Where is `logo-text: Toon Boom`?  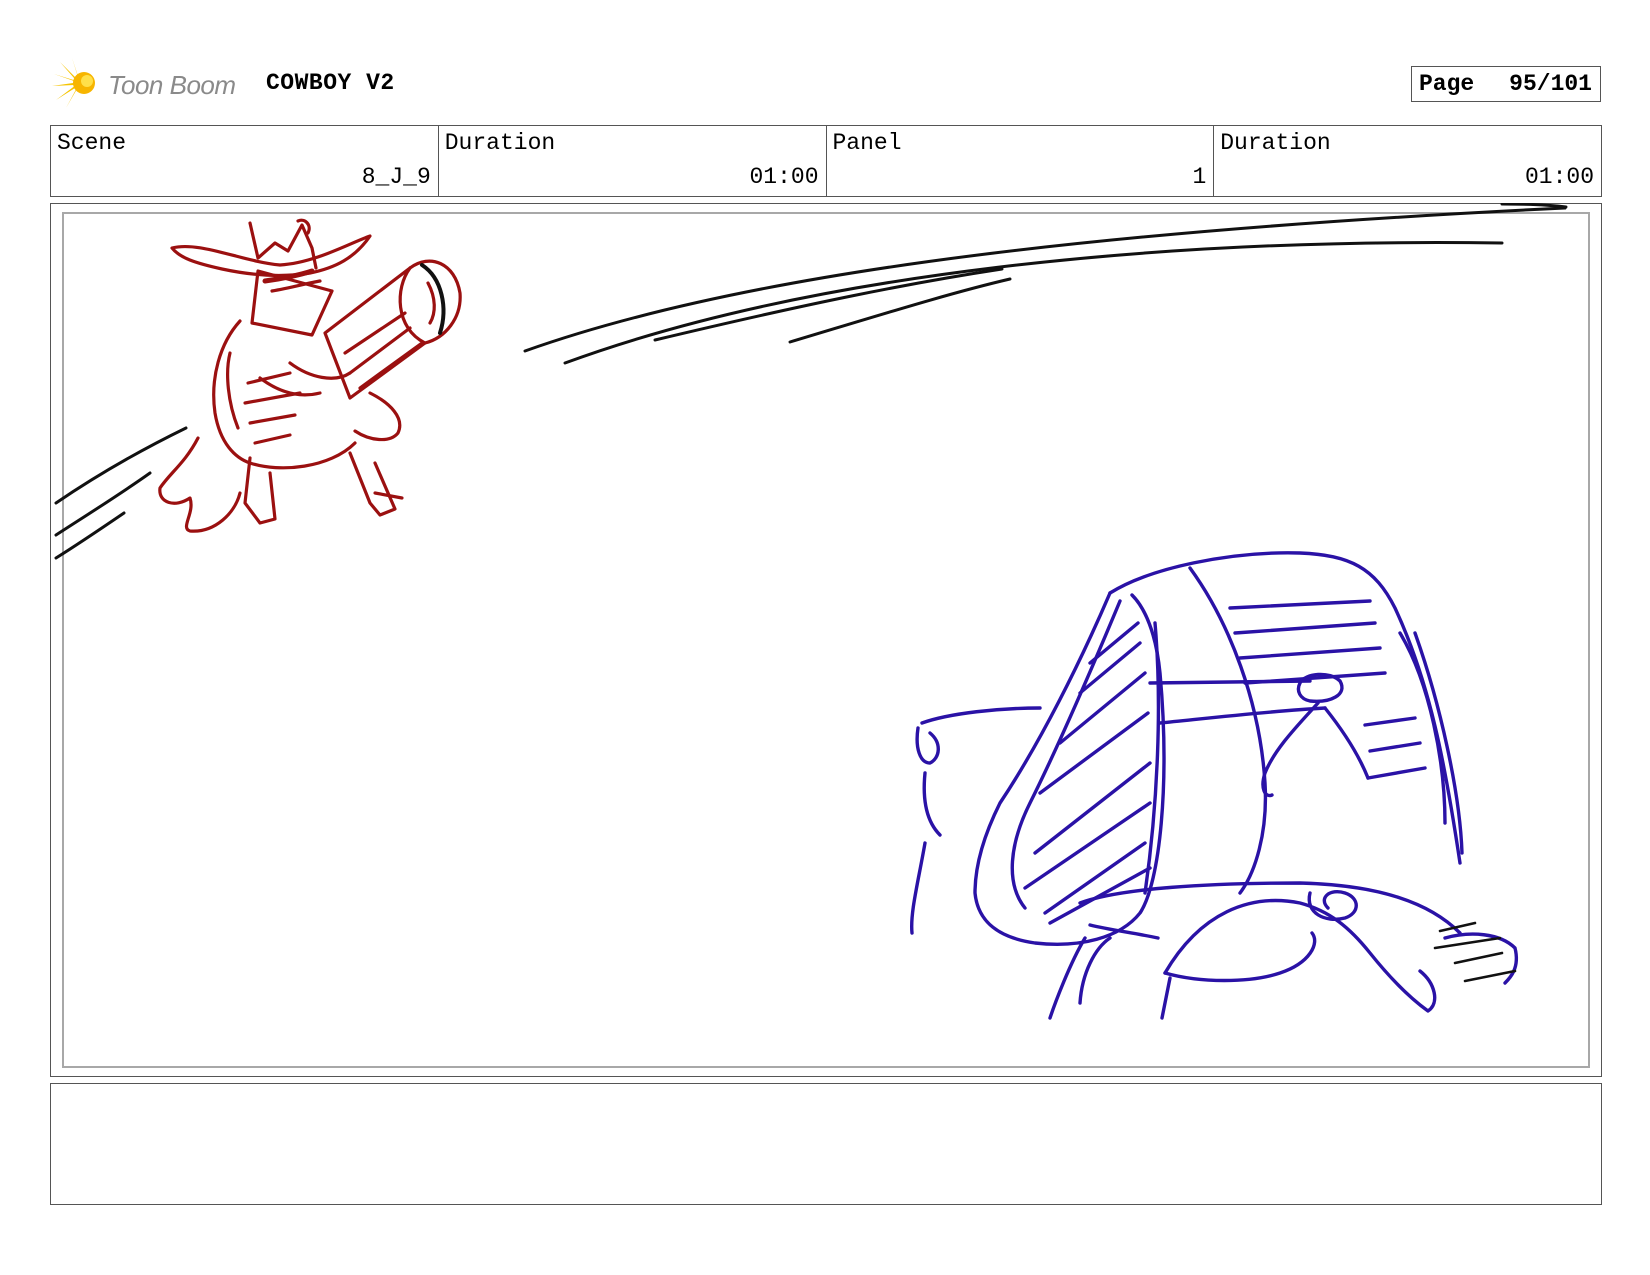 logo-text: Toon Boom is located at coordinates (172, 85).